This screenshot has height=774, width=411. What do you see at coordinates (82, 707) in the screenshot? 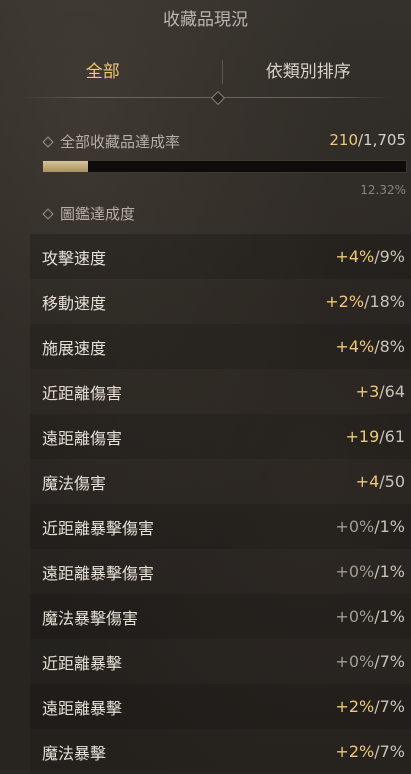
I see `stat-name: 遠距離暴擊` at bounding box center [82, 707].